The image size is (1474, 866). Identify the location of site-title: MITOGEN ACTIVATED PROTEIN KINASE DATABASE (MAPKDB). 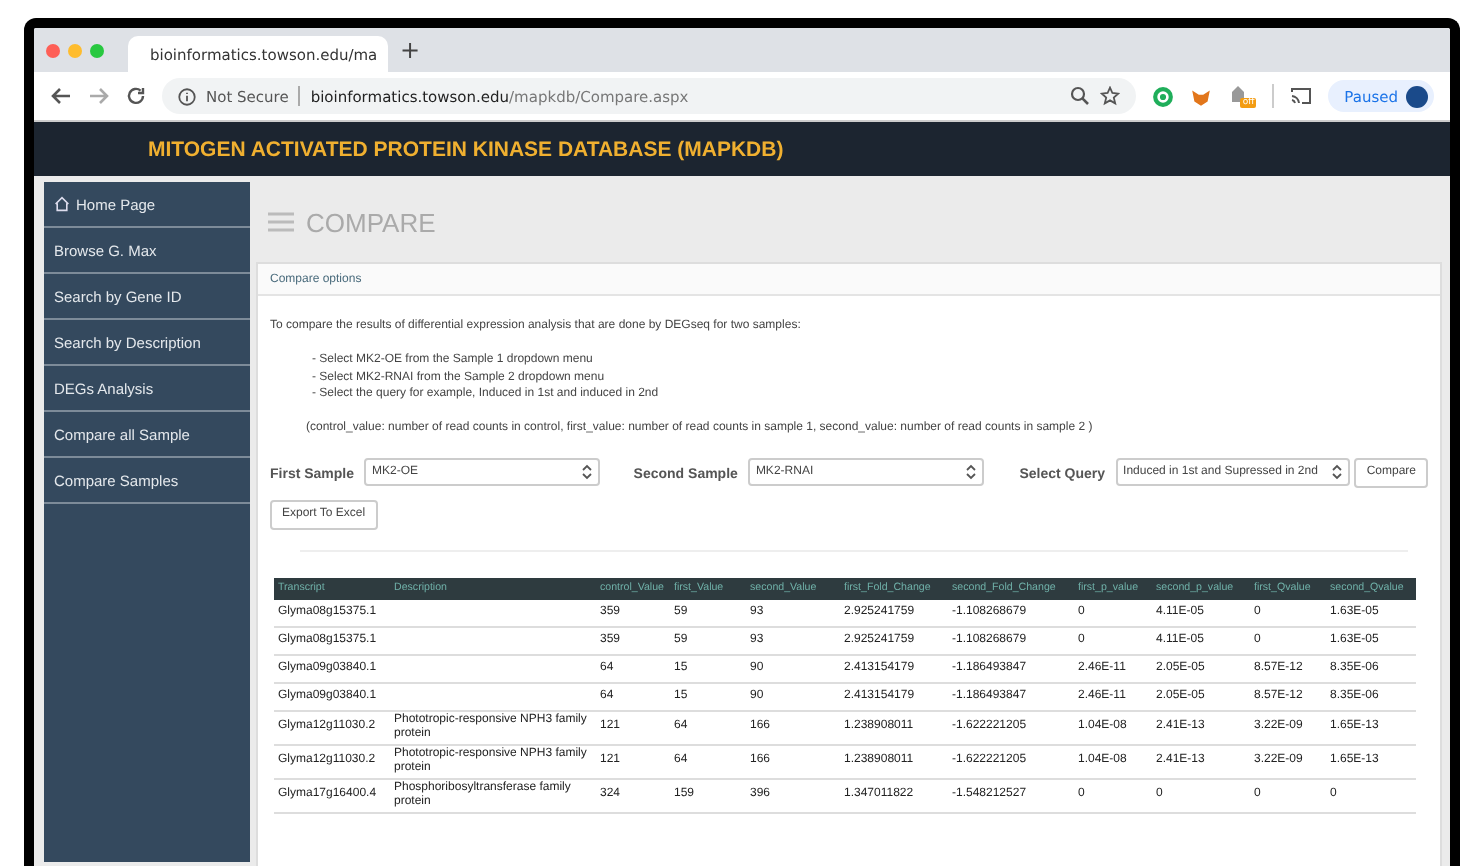
(466, 149).